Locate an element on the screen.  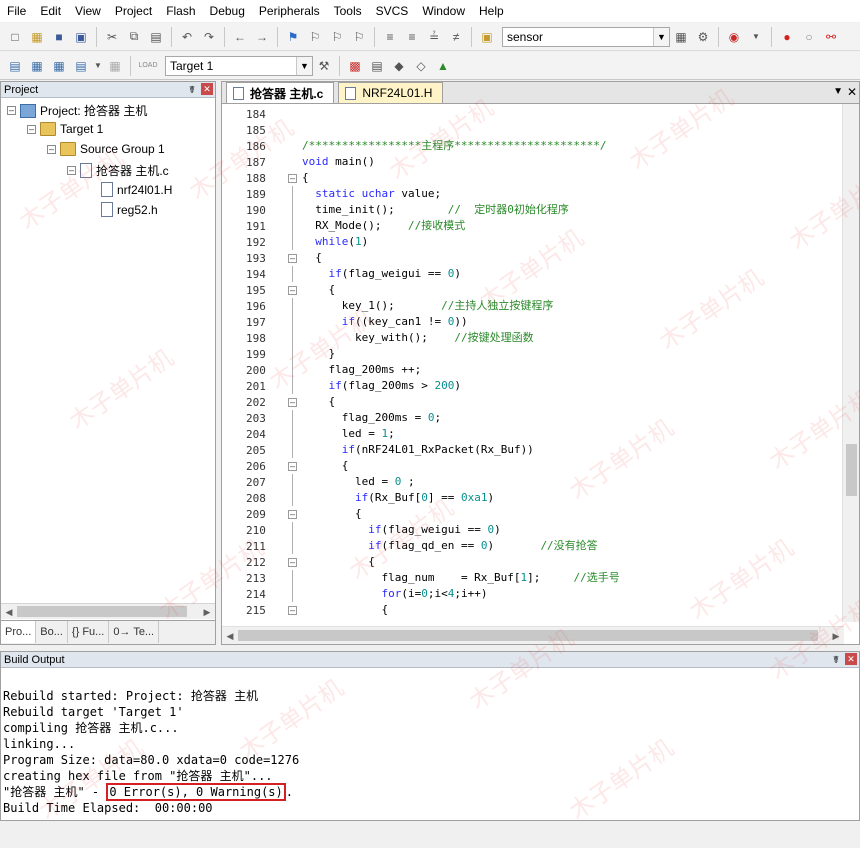
paste-icon: ▤ is located at coordinates (156, 37).